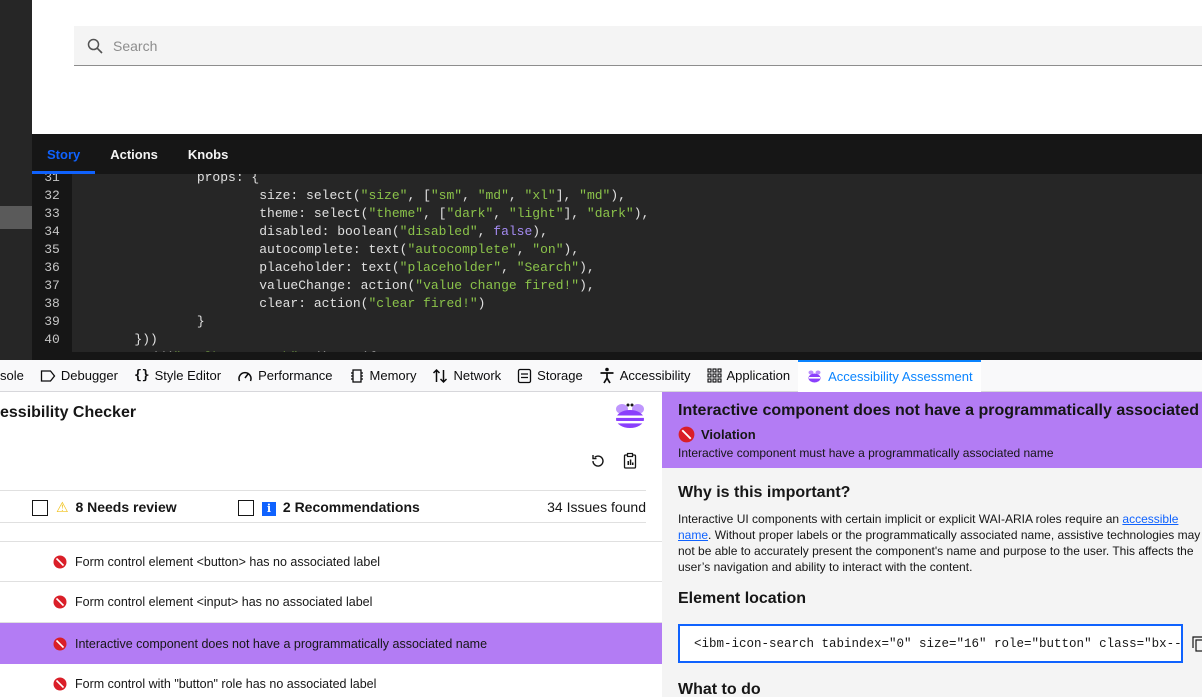 Image resolution: width=1202 pixels, height=697 pixels. I want to click on braces-icon: {}, so click(141, 375).